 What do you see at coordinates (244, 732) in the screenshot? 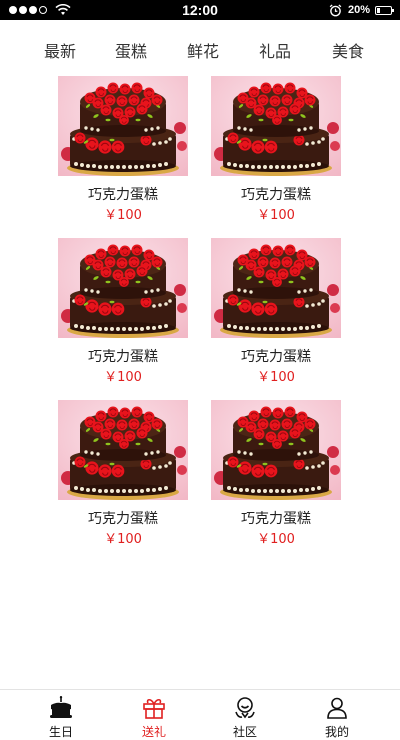
I see `tab-label: 社区` at bounding box center [244, 732].